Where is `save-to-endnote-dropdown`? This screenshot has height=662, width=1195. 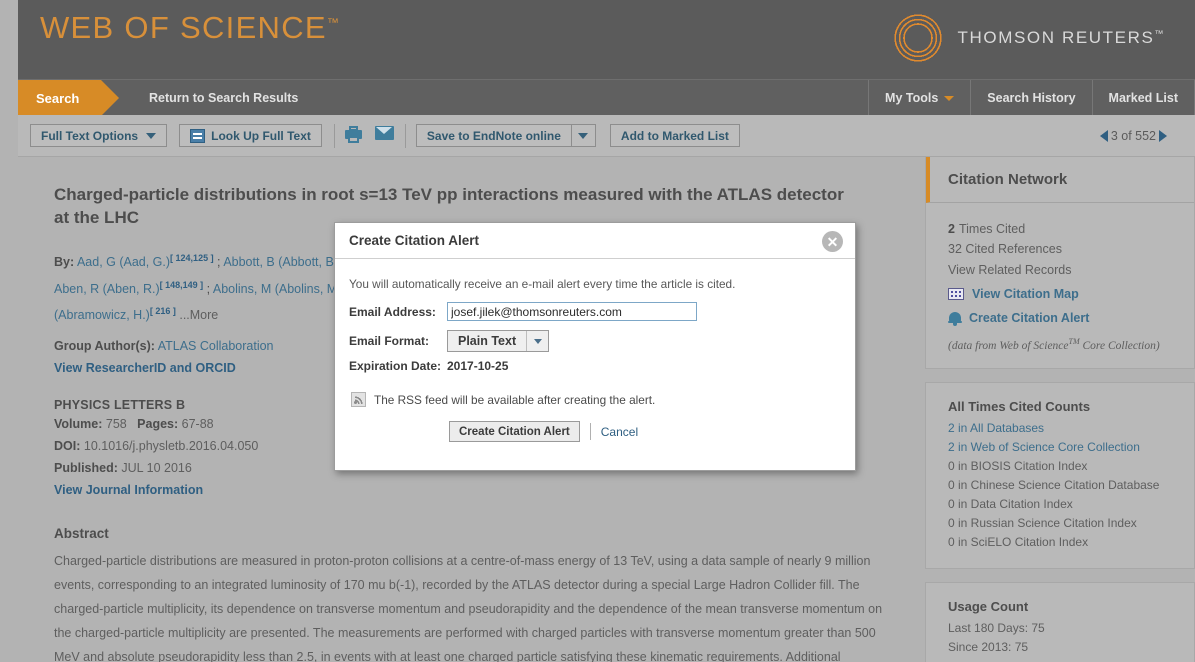
save-to-endnote-dropdown is located at coordinates (583, 135).